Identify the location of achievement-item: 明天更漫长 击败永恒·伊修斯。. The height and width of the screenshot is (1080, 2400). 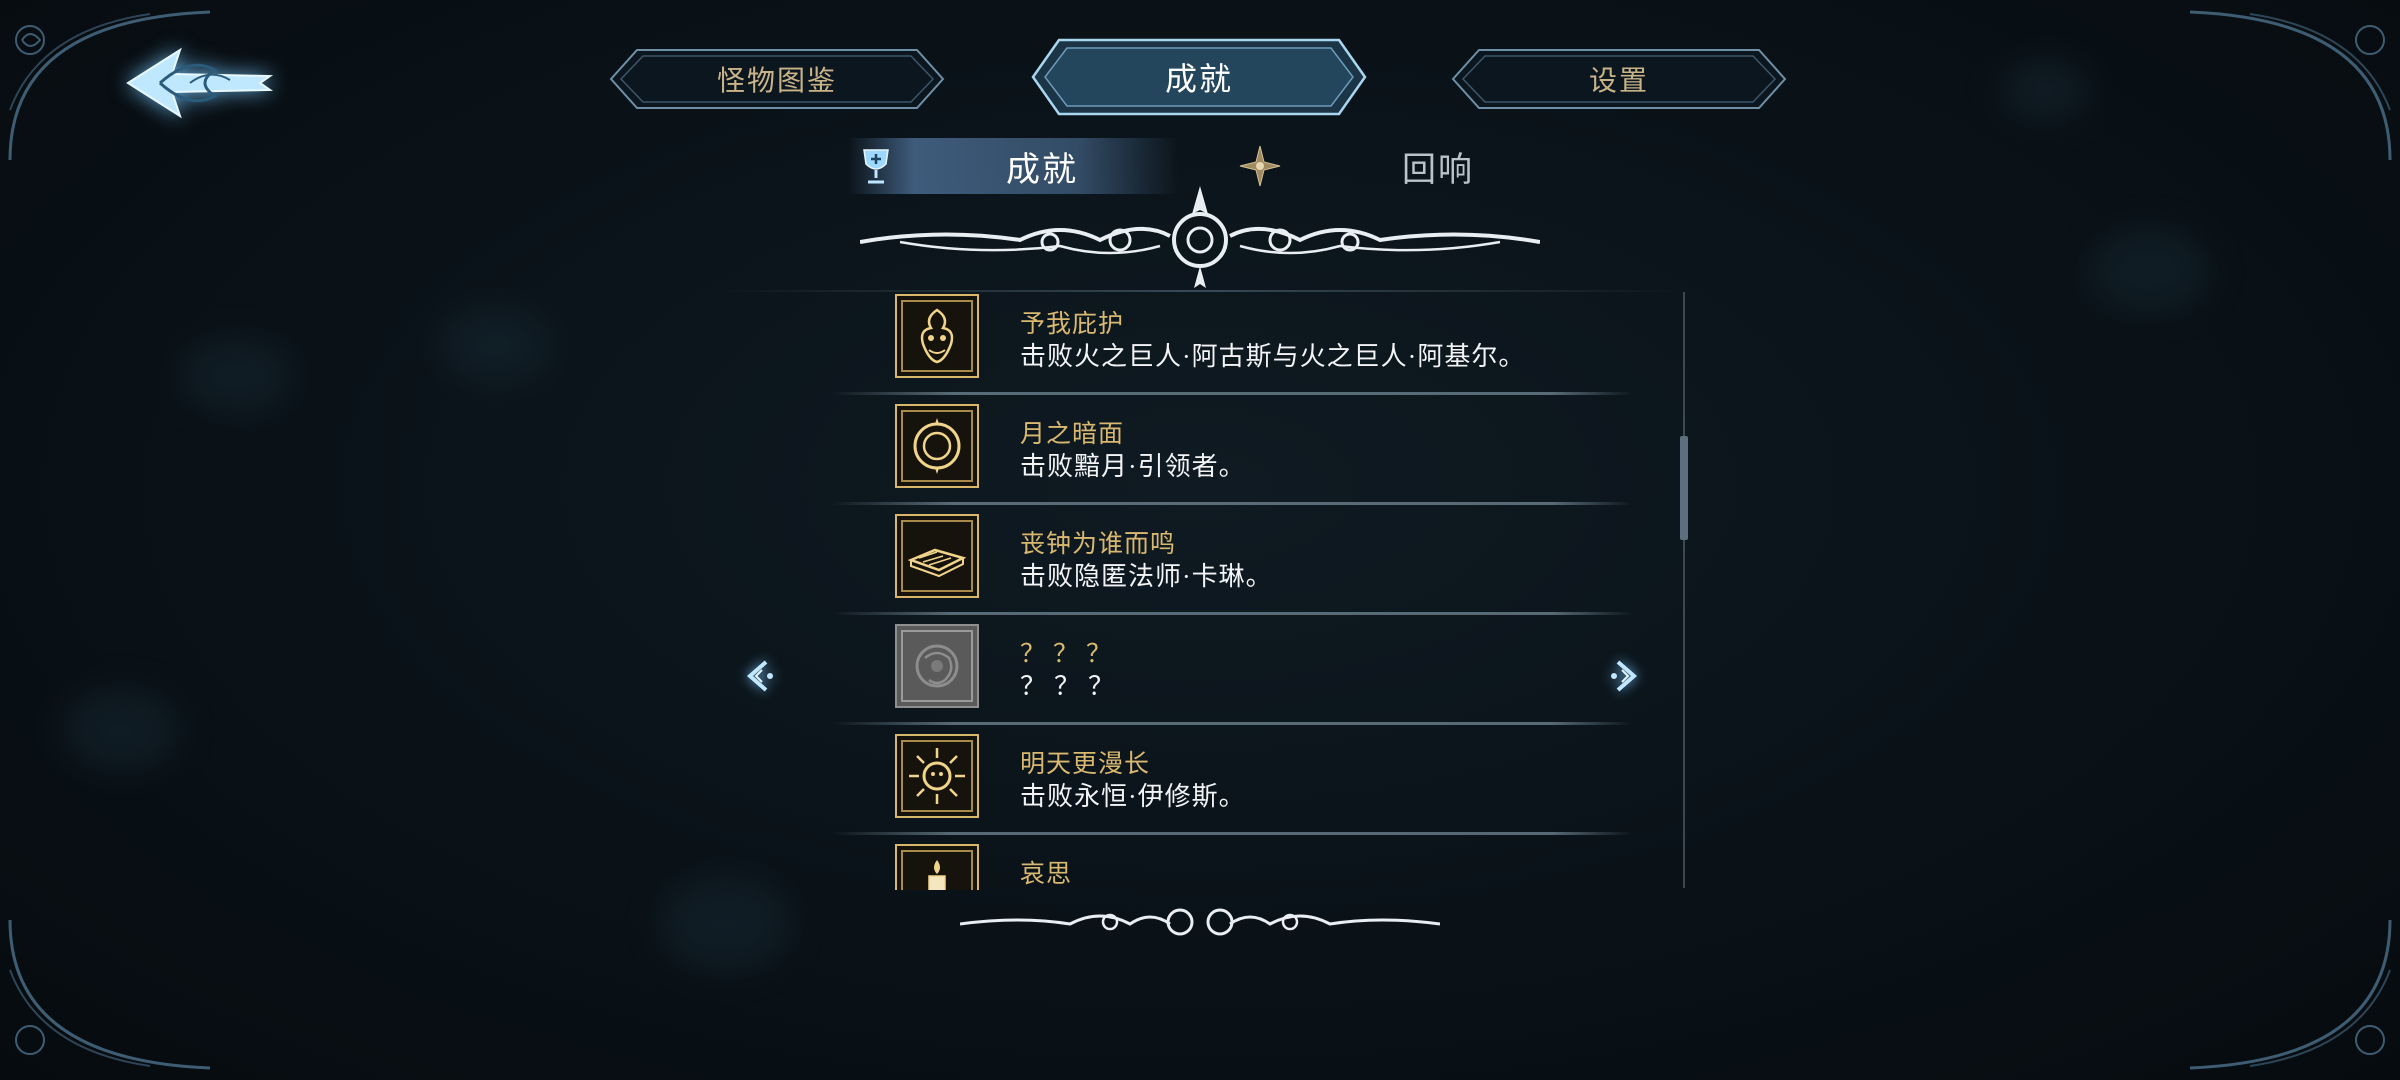
(1217, 787).